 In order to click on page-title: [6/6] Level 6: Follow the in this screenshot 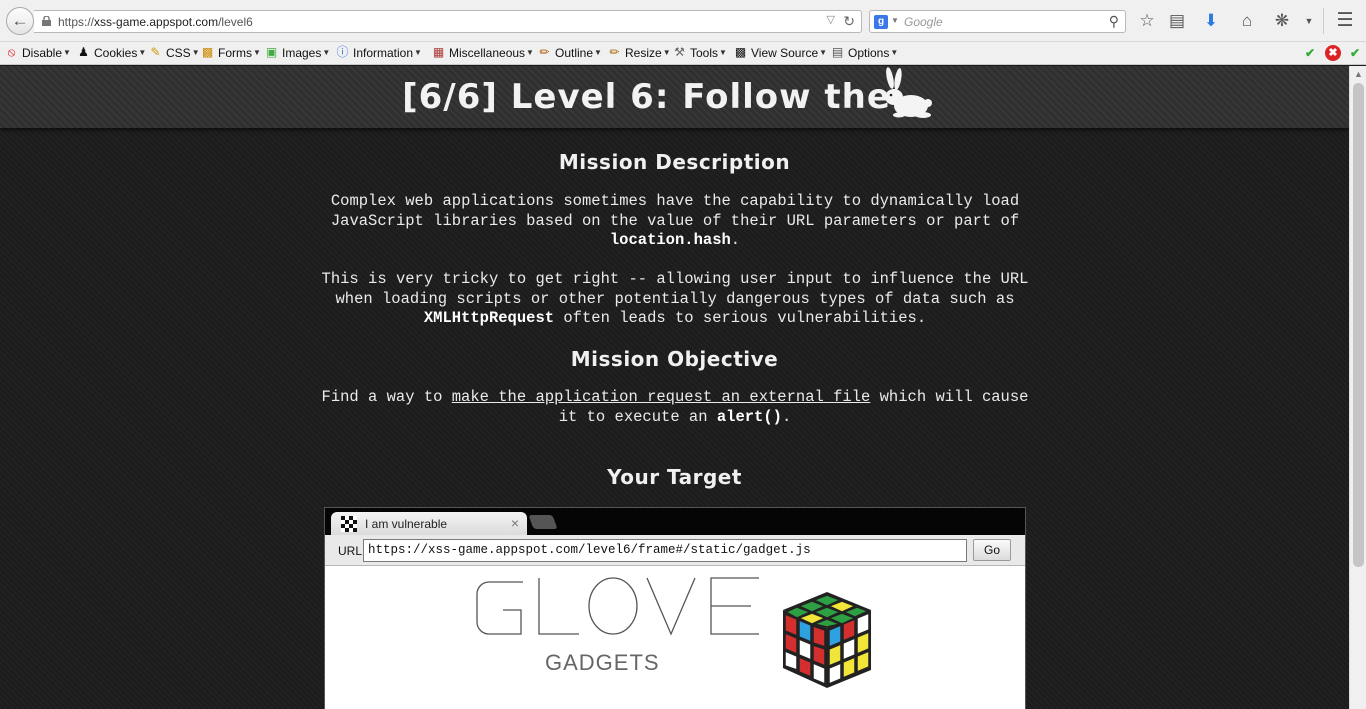, I will do `click(674, 97)`.